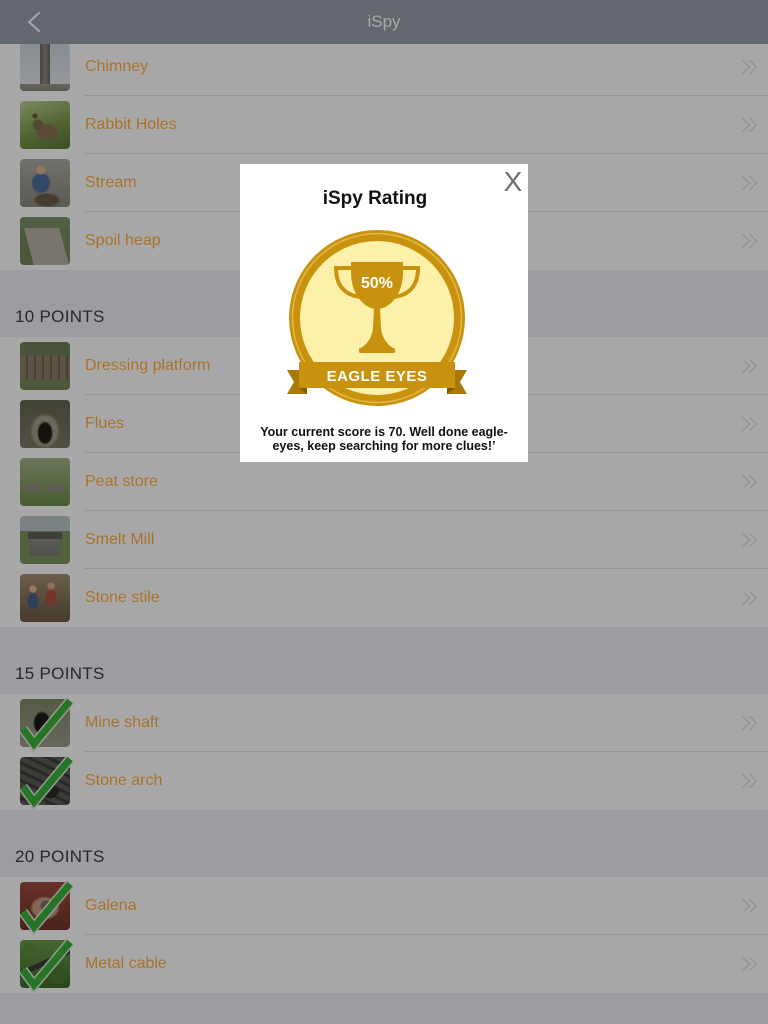 The width and height of the screenshot is (768, 1024). Describe the element at coordinates (377, 376) in the screenshot. I see `badge-label: EAGLE EYES` at that location.